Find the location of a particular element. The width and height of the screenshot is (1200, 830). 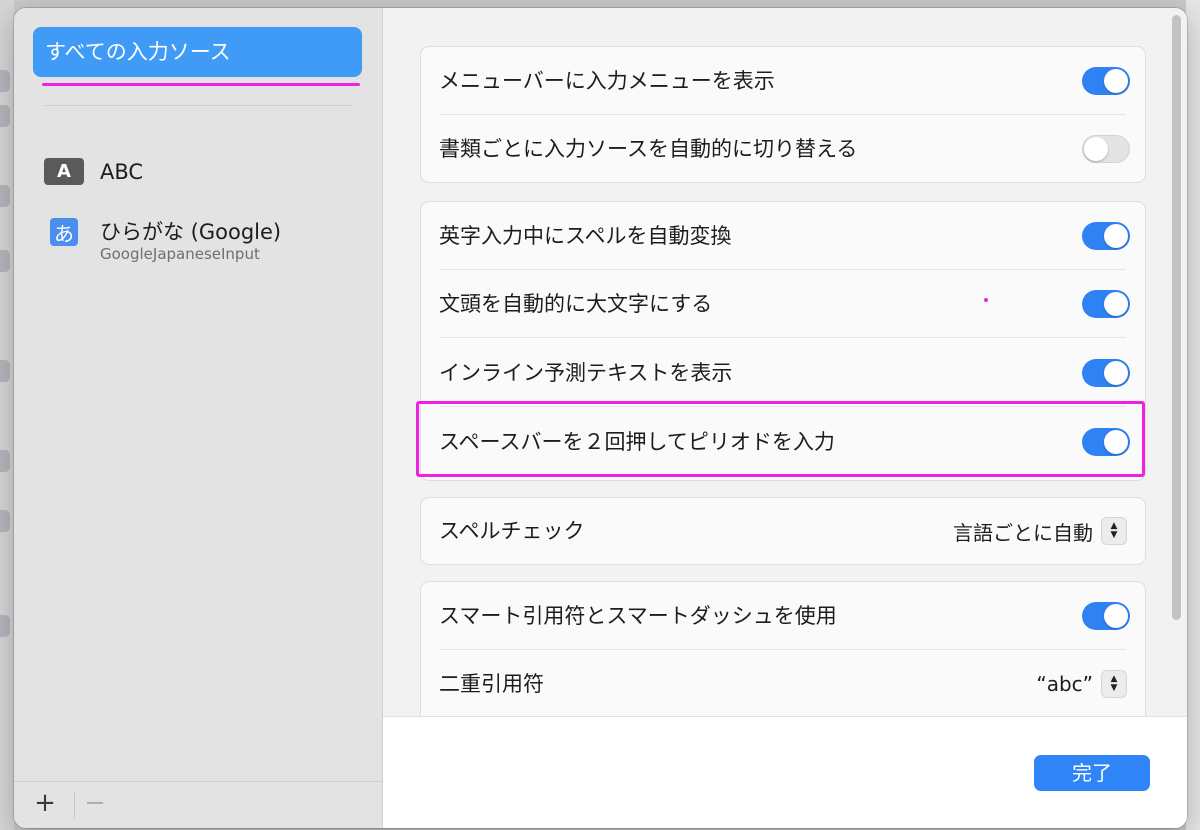

input-source-title: ひらがな (Google) is located at coordinates (191, 232).